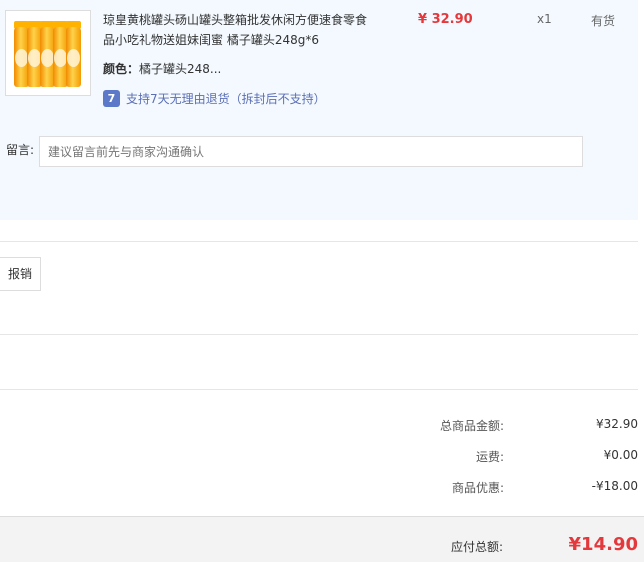 Image resolution: width=644 pixels, height=562 pixels. I want to click on return-policy: 7 支持7天无理由退货（拆封后不支持）, so click(214, 98).